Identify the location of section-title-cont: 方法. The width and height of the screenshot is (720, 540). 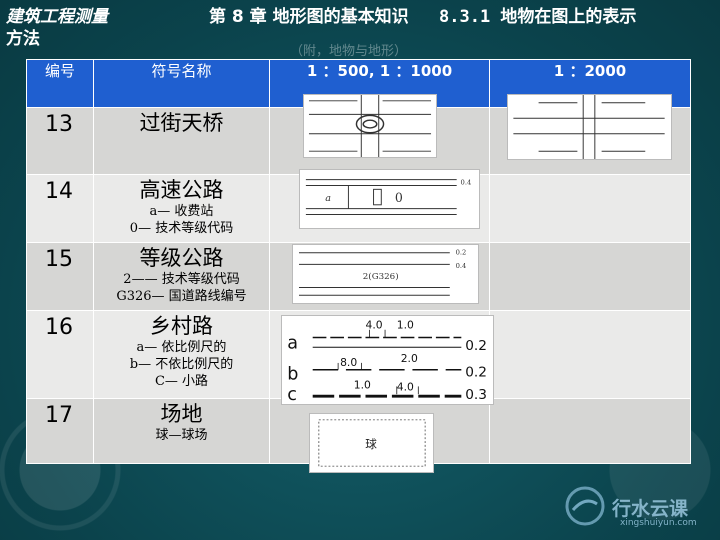
(23, 39).